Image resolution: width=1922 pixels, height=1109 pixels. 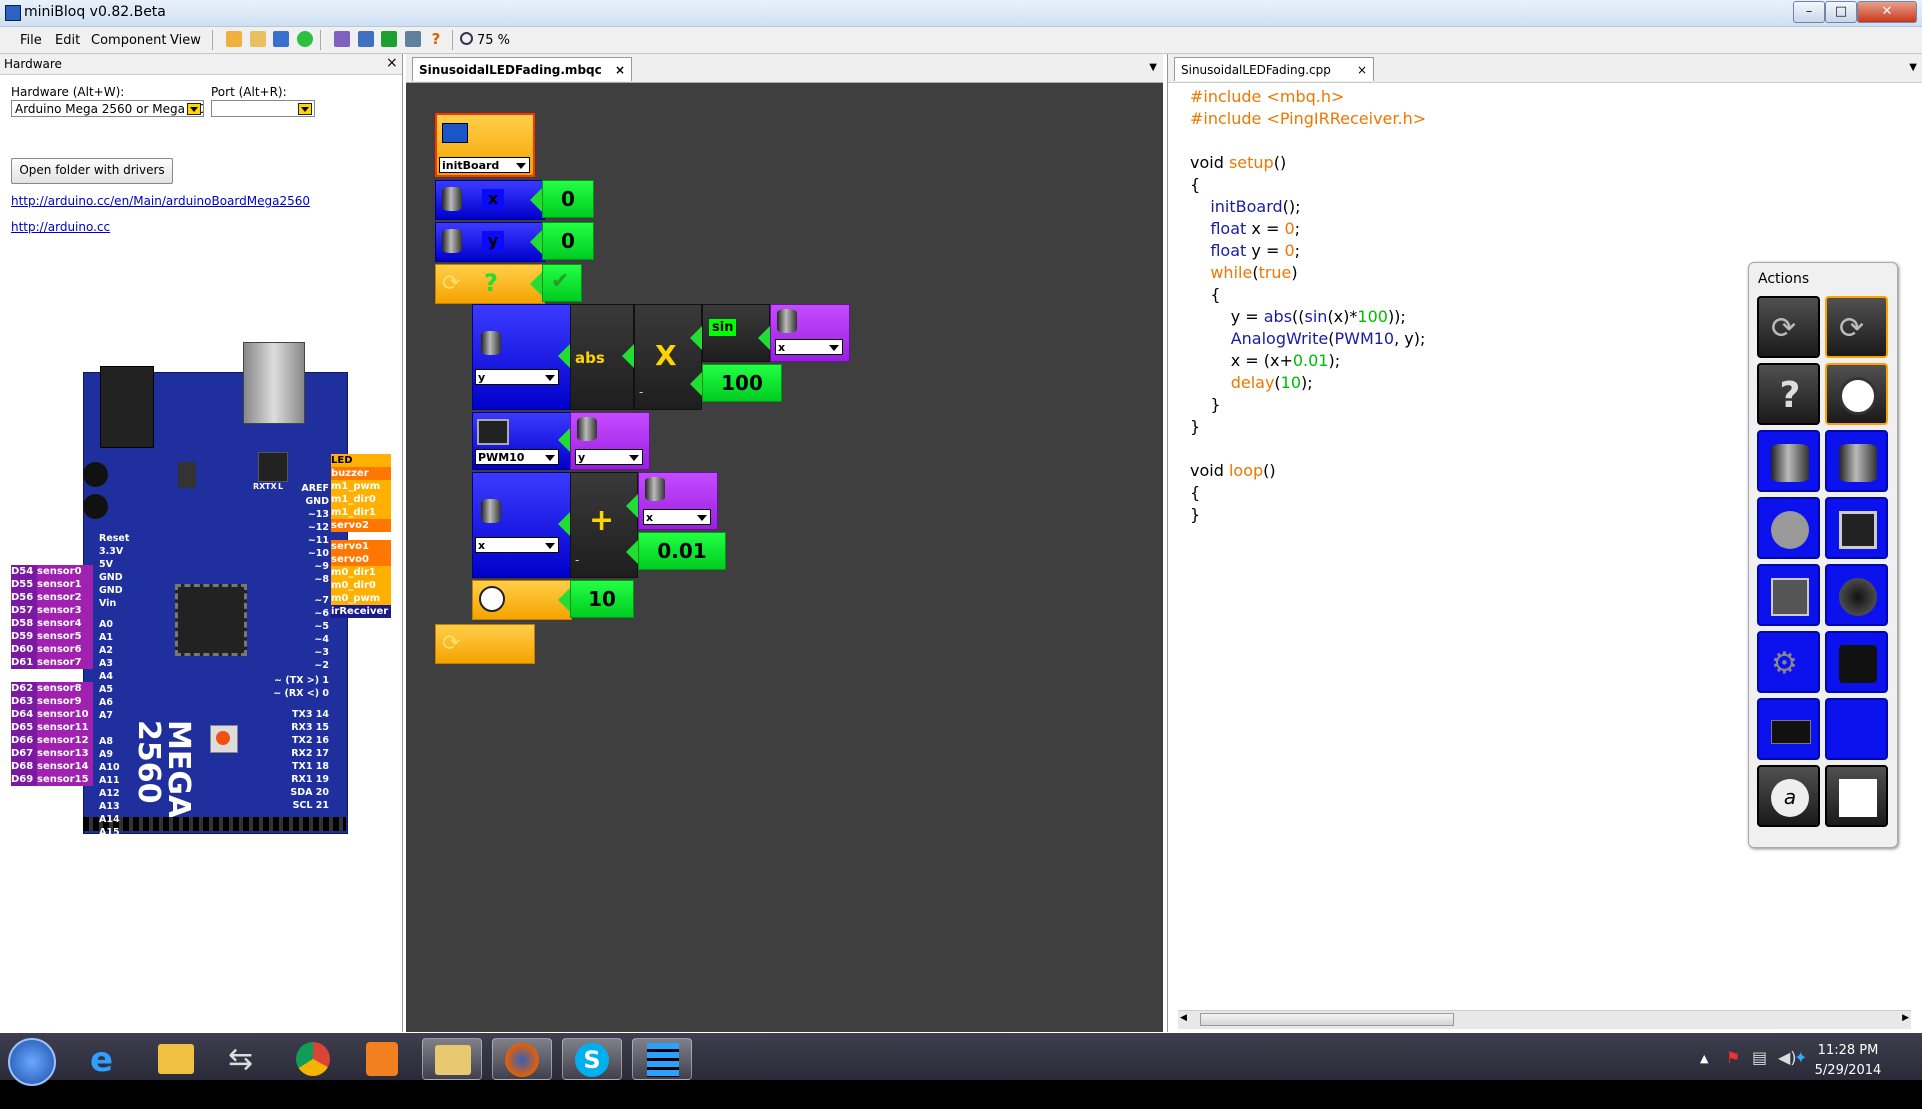 What do you see at coordinates (1856, 662) in the screenshot?
I see `servo-action-button` at bounding box center [1856, 662].